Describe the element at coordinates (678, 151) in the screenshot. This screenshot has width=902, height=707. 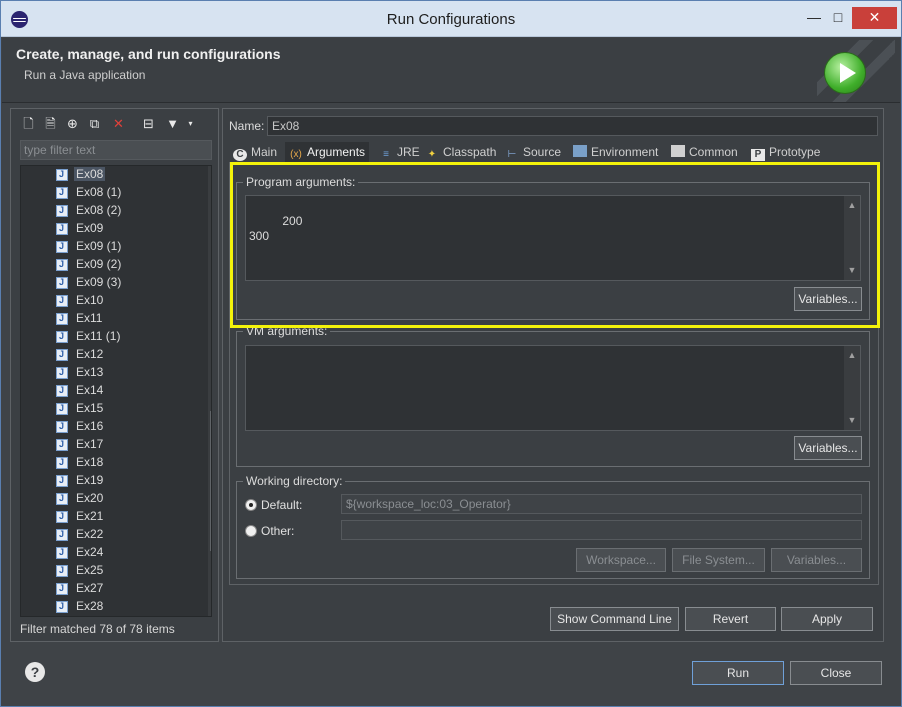
I see `common-tab-icon` at that location.